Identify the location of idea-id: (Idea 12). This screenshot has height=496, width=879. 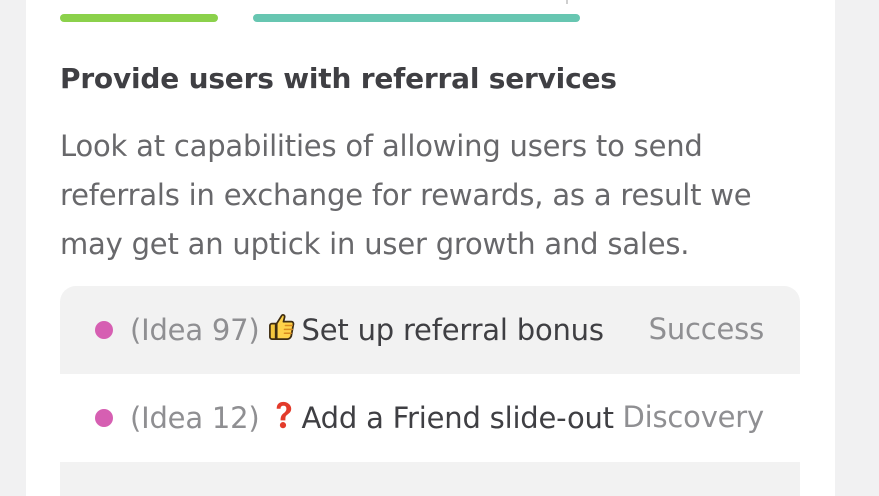
(195, 418).